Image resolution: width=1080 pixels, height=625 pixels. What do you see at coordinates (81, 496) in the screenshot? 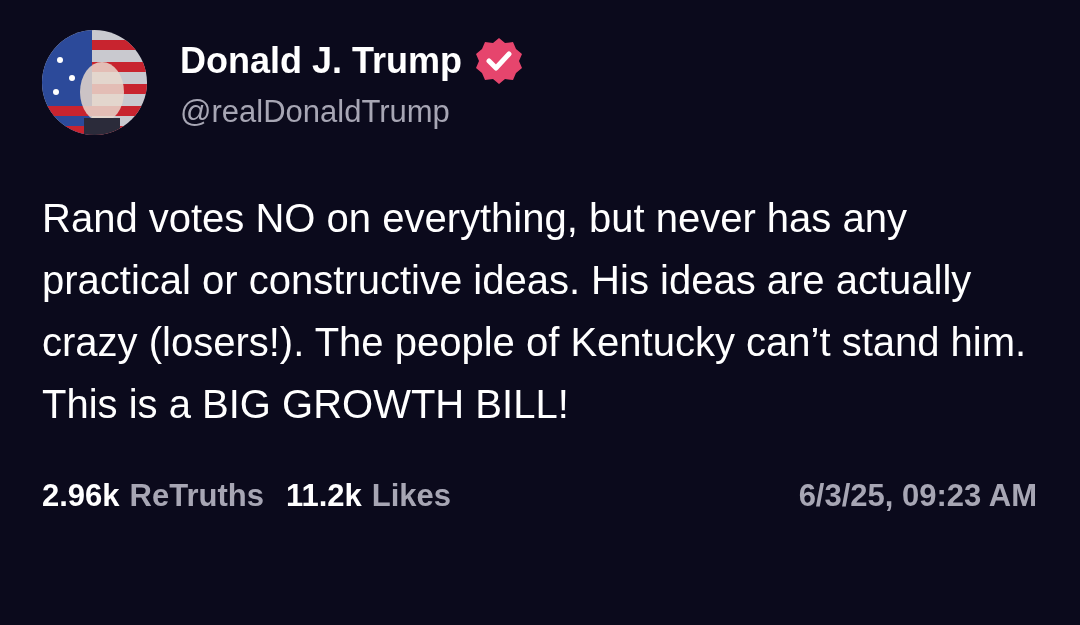
I see `stat-count: 2.96k` at bounding box center [81, 496].